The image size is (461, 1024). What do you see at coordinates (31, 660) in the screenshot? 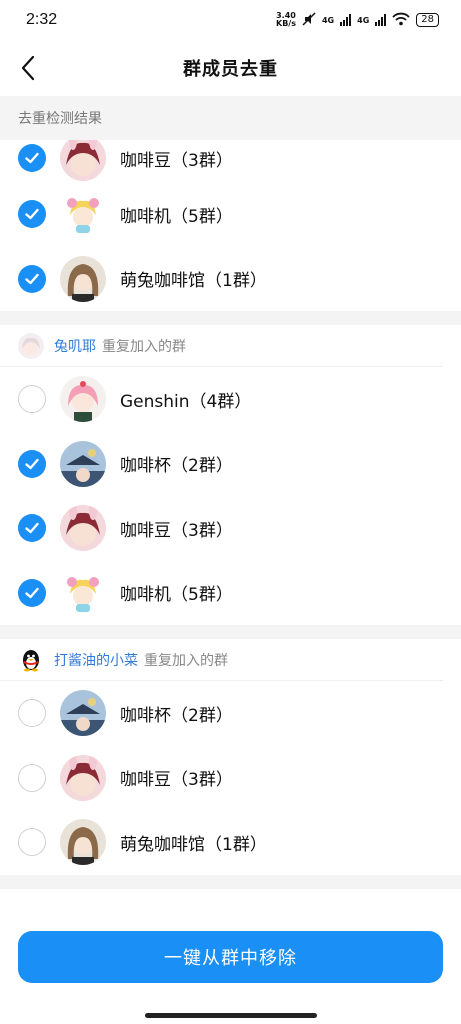
I see `qq-penguin-icon` at bounding box center [31, 660].